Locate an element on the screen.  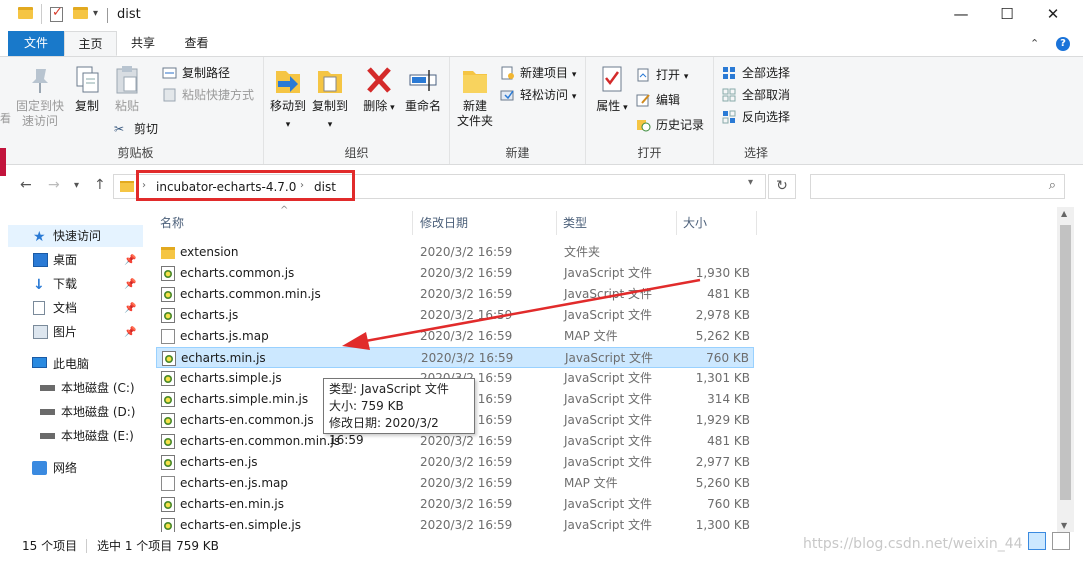
js-file-icon is located at coordinates (168, 462).